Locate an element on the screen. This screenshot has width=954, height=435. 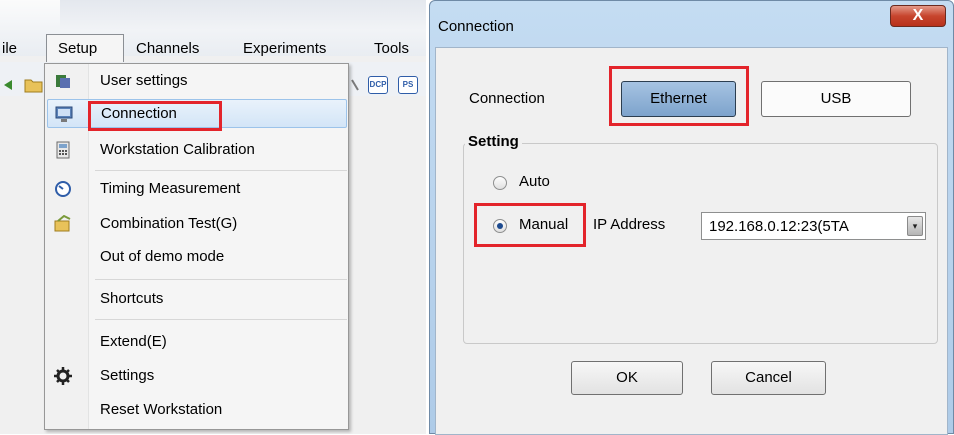
menu-item-label: Combination Test(G) is located at coordinates (169, 223).